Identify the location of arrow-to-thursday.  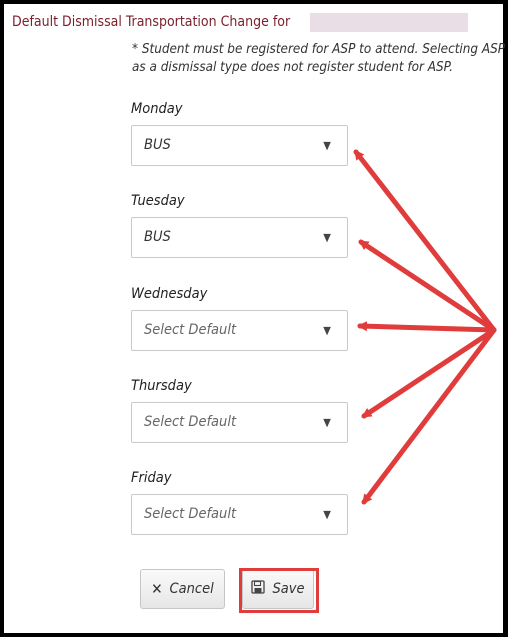
(429, 373).